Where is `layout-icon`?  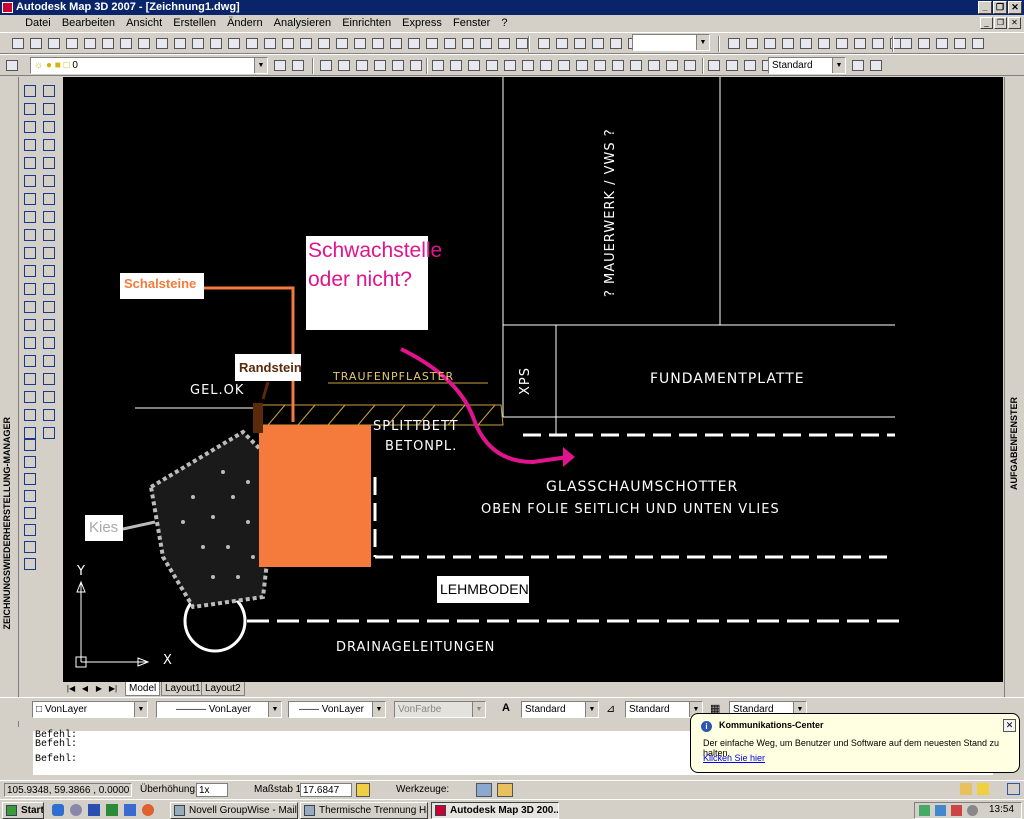
layout-icon is located at coordinates (505, 790).